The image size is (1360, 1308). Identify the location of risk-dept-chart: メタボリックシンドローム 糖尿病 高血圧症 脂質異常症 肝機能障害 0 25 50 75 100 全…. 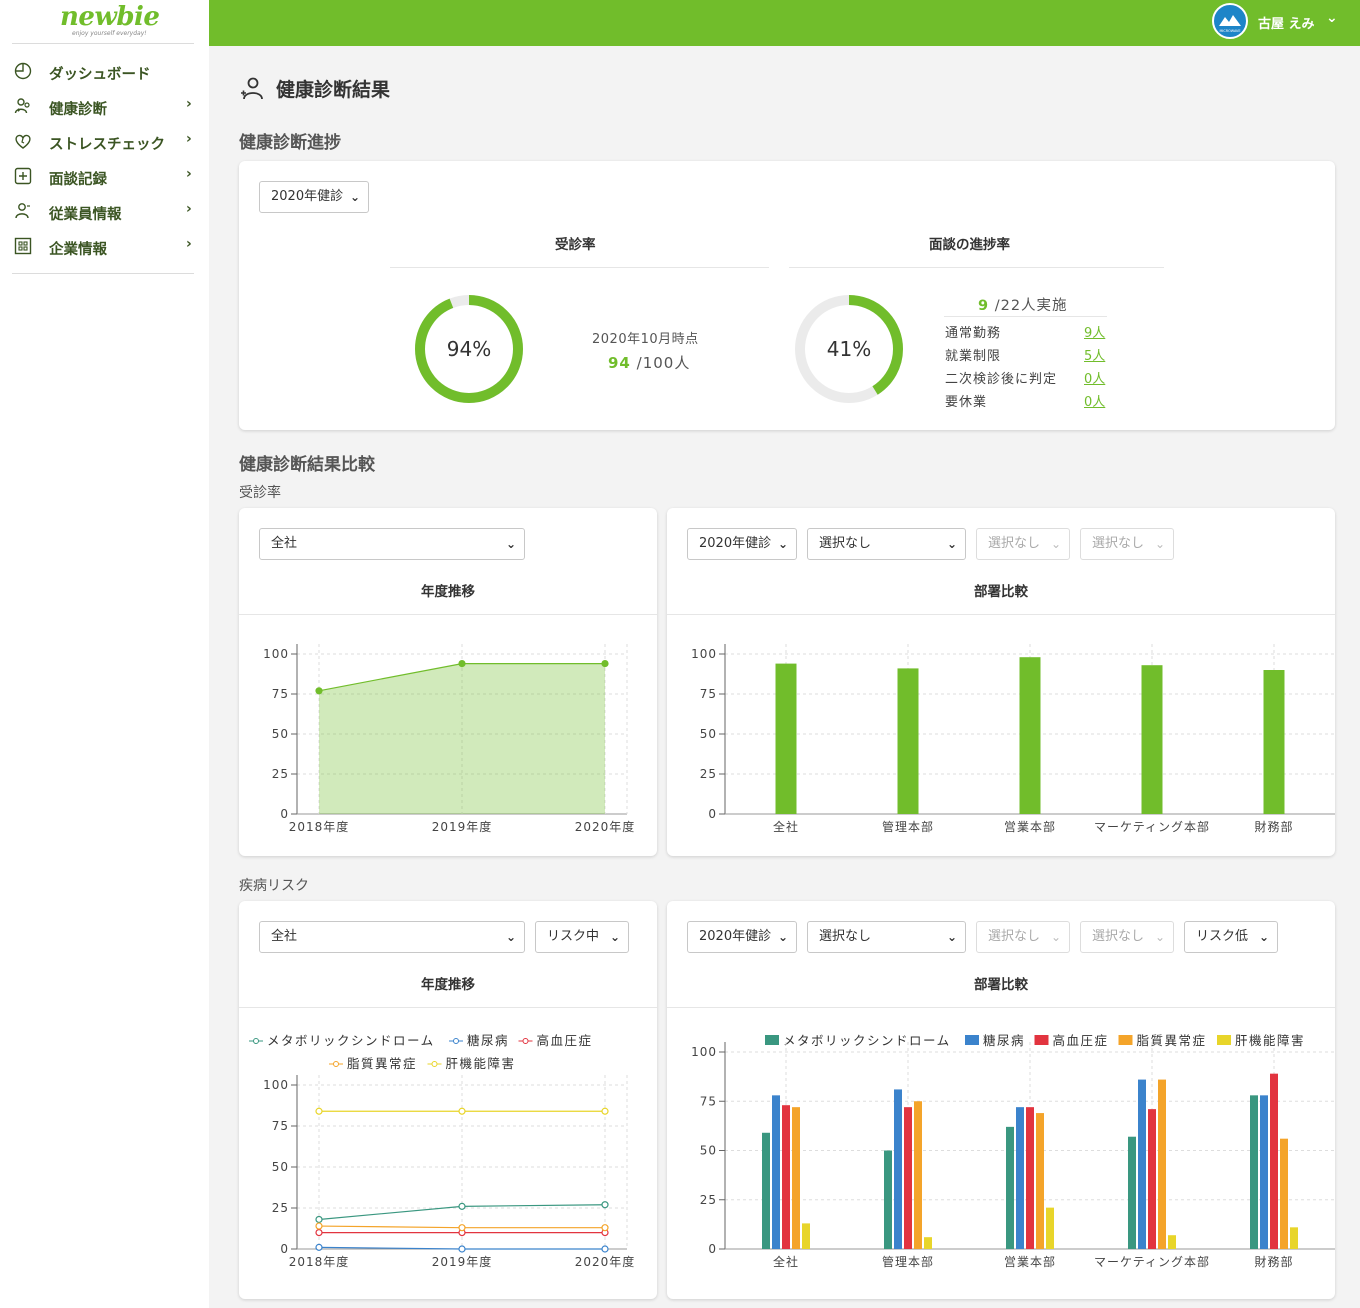
(1013, 1151).